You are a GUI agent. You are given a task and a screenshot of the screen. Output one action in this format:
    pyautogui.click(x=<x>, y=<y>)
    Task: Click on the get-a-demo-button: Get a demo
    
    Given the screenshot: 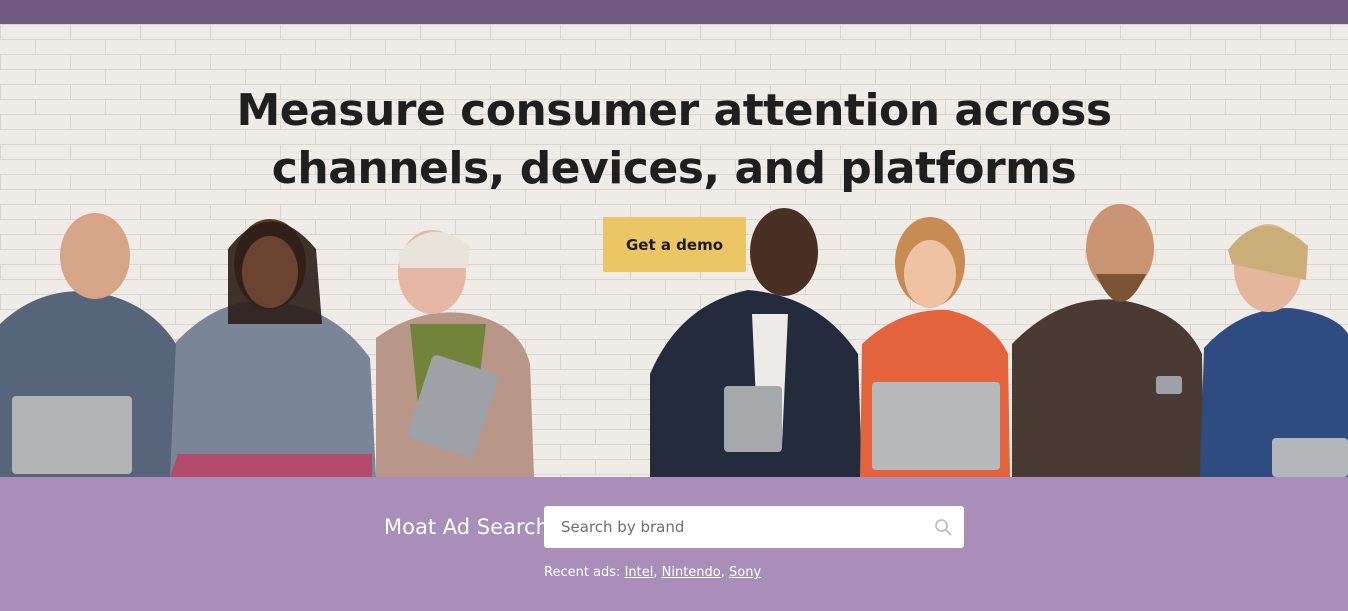 What is the action you would take?
    pyautogui.click(x=674, y=244)
    